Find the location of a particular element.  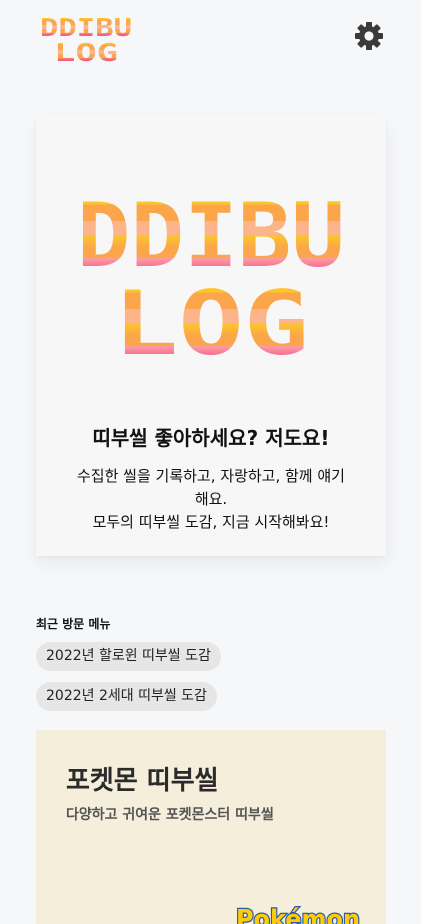

pokemon-card-title: 포켓몬 띠부씰 is located at coordinates (142, 781).